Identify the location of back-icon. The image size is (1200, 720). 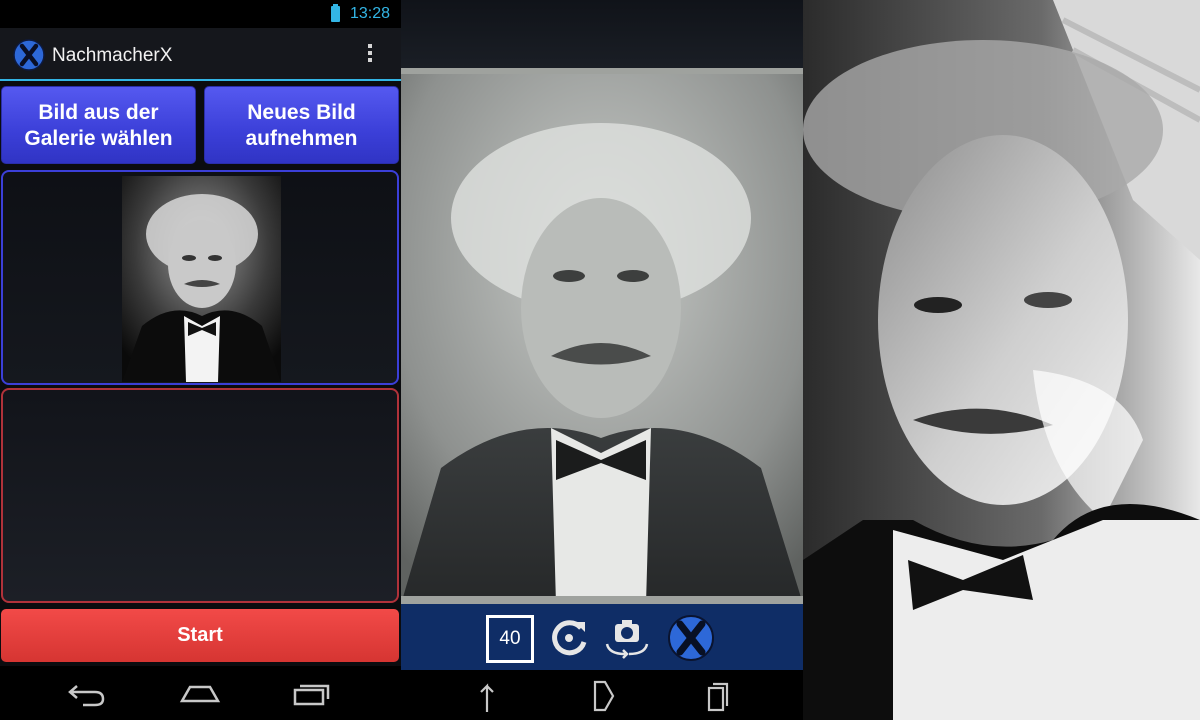
(87, 693).